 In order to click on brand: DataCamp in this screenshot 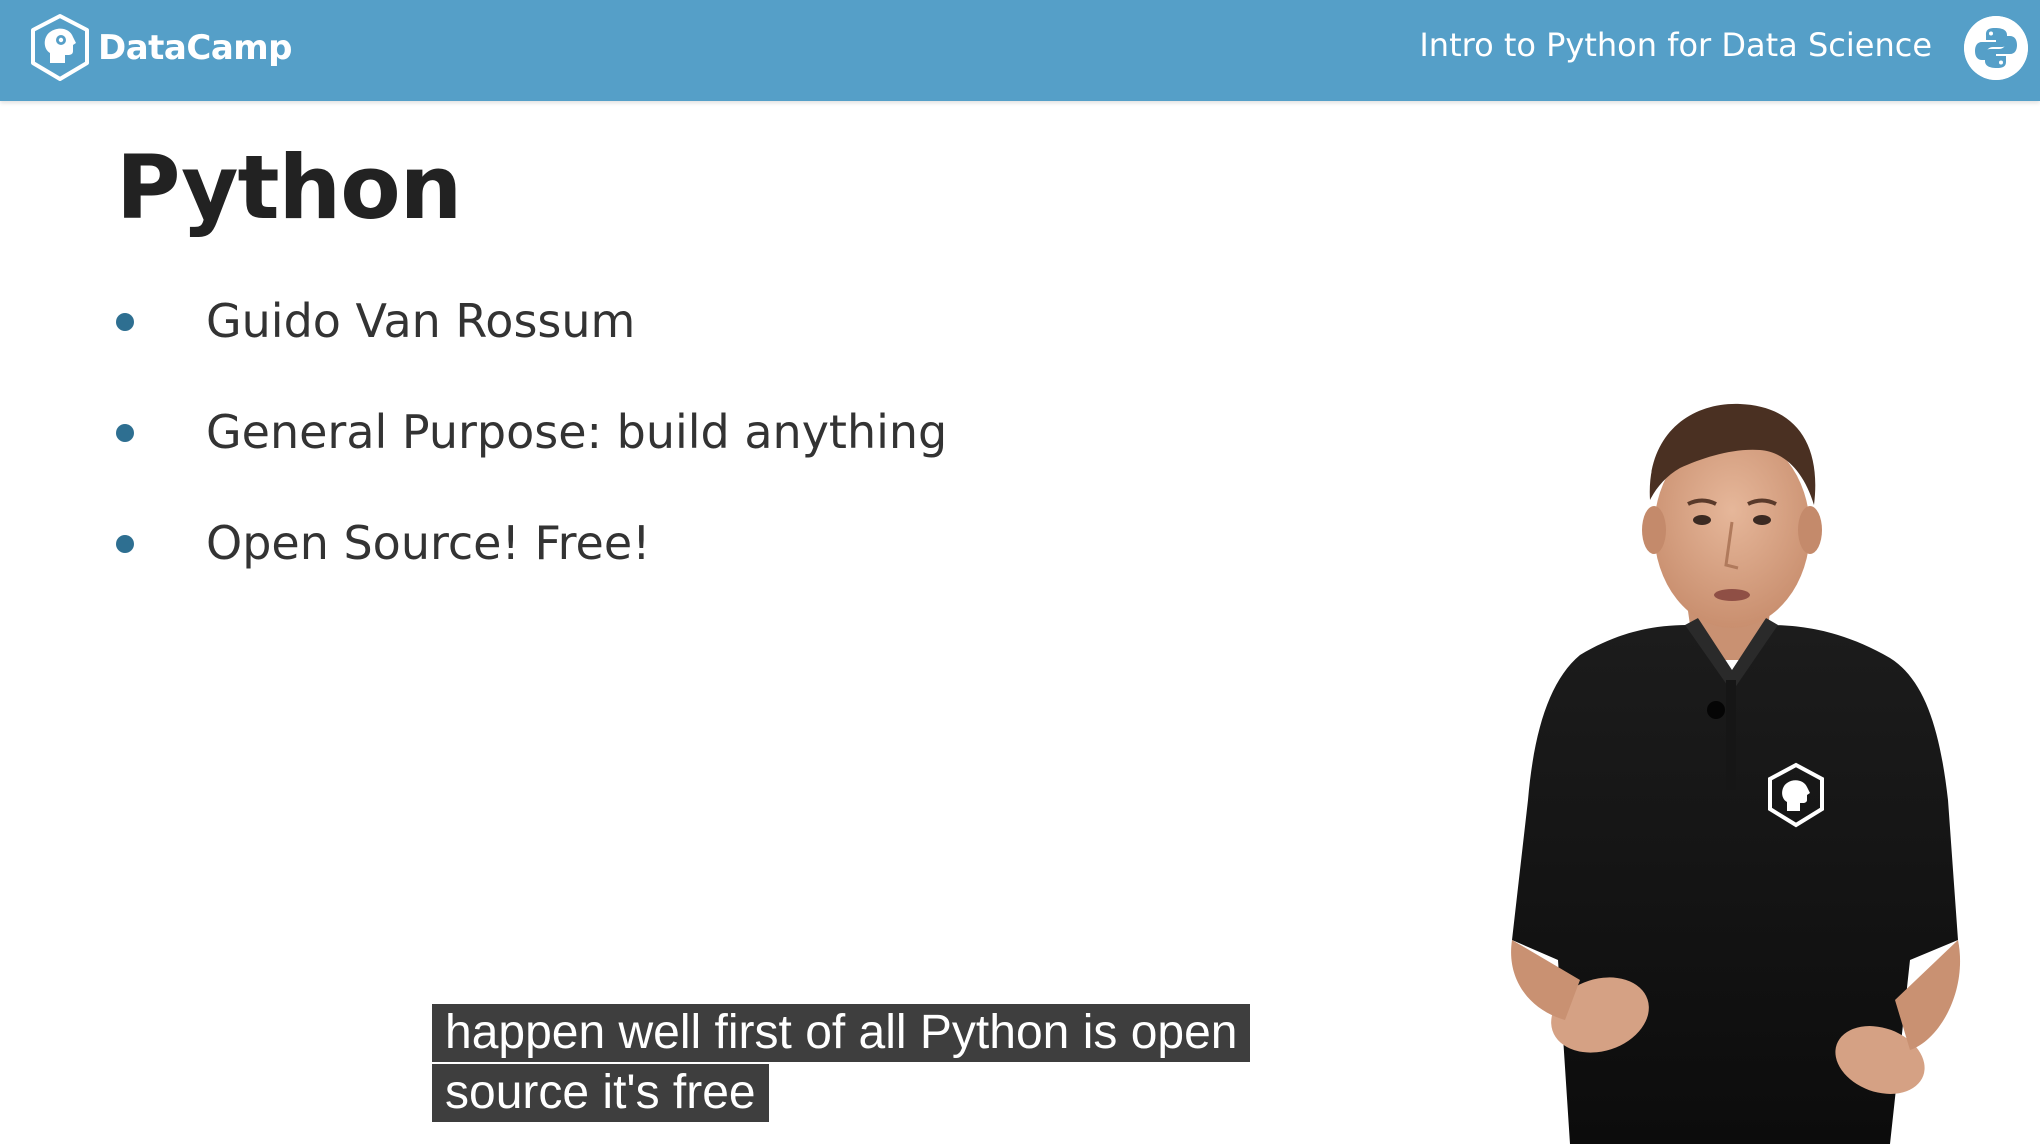, I will do `click(160, 48)`.